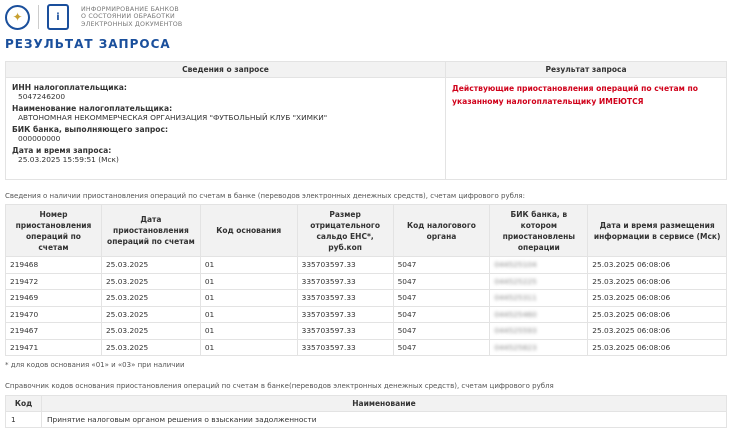 Image resolution: width=730 pixels, height=428 pixels. Describe the element at coordinates (150, 230) in the screenshot. I see `col-header: Дата приостановления операций по счетам` at that location.